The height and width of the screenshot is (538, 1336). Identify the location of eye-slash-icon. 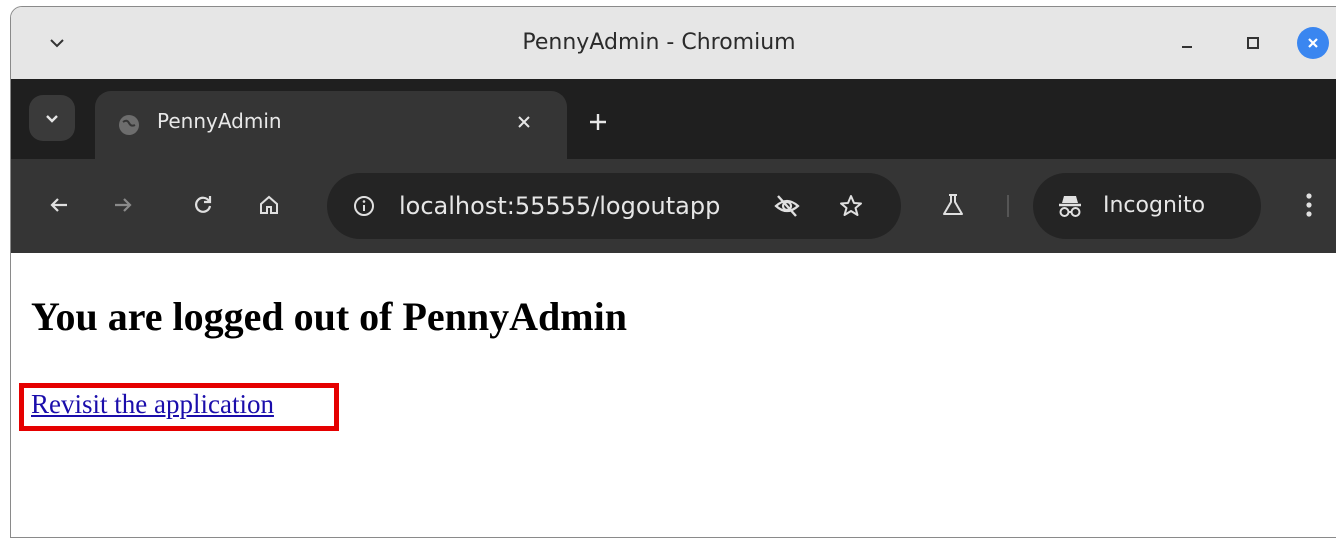
(787, 206).